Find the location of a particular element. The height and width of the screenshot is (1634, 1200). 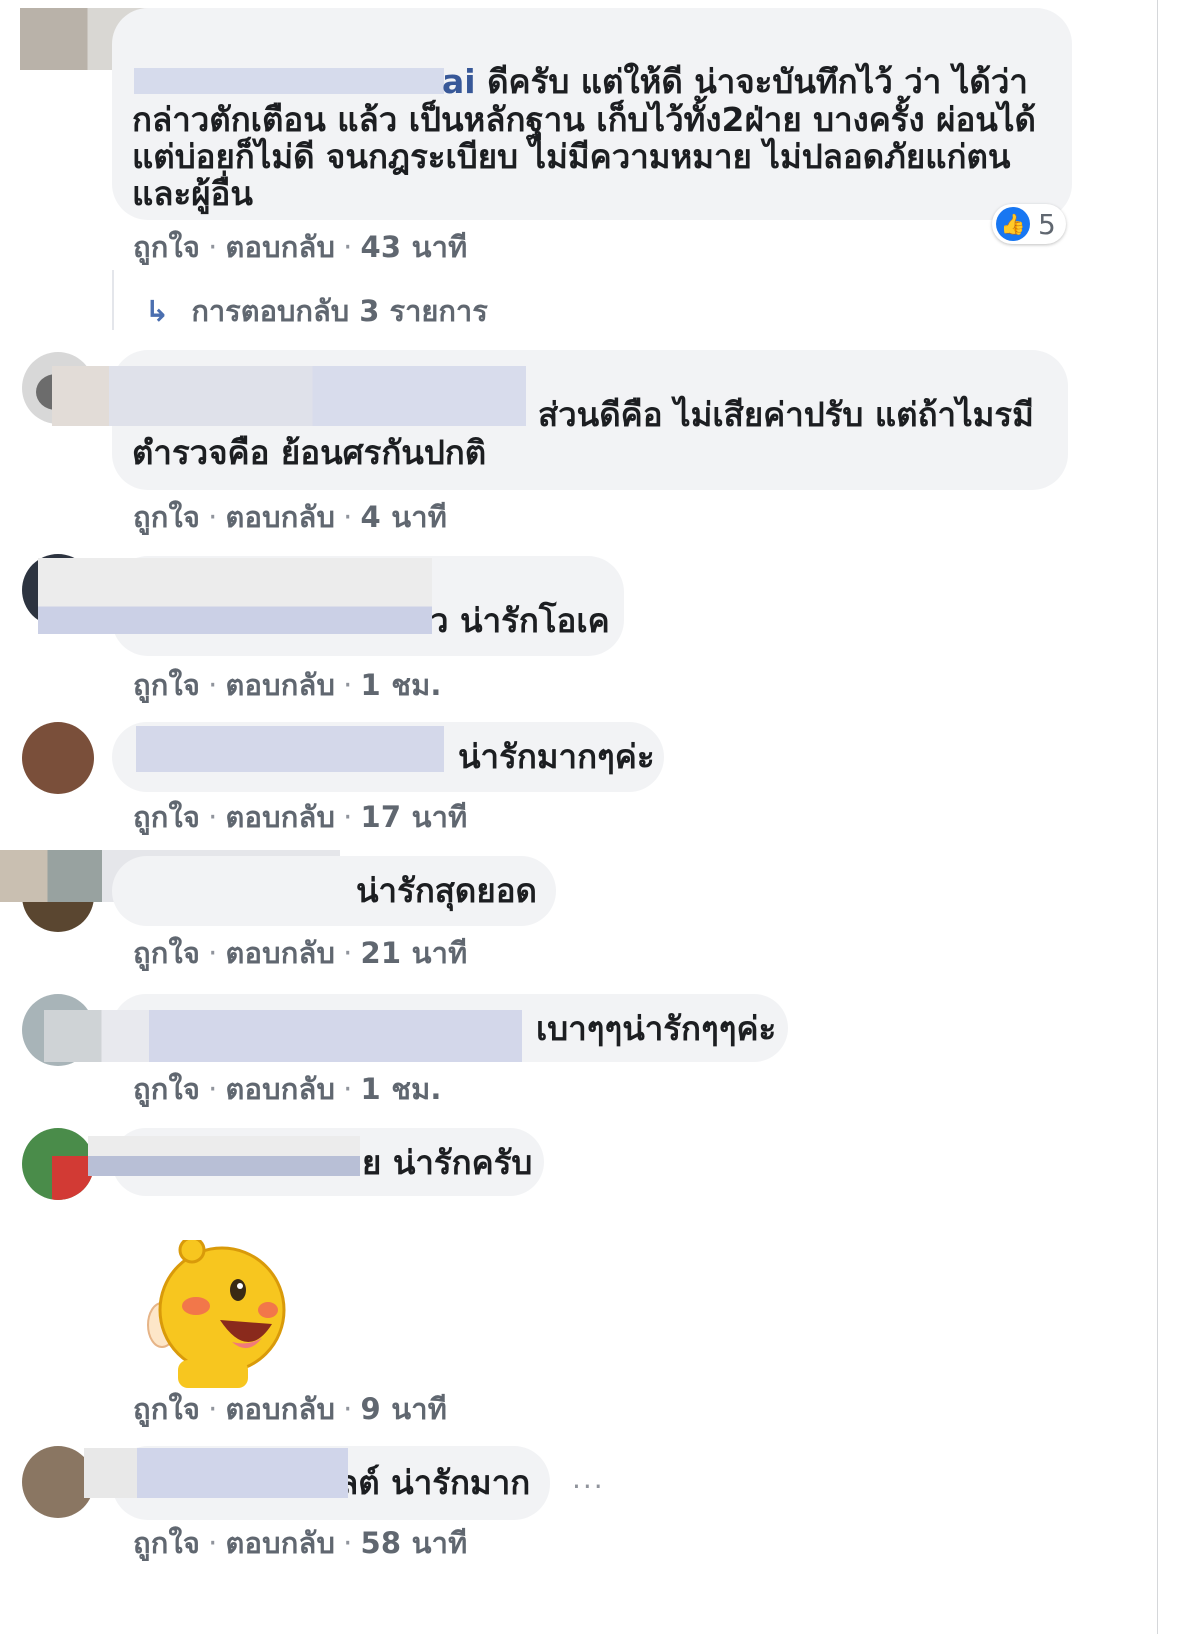

reply-arrow-icon: ↳ is located at coordinates (157, 311).